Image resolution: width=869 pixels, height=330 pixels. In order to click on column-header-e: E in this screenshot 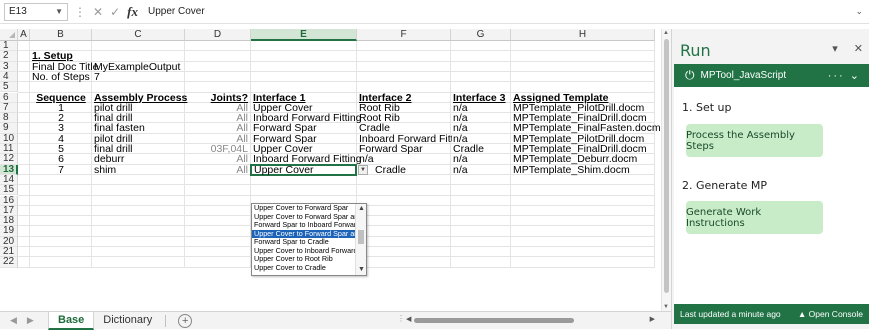, I will do `click(304, 35)`.